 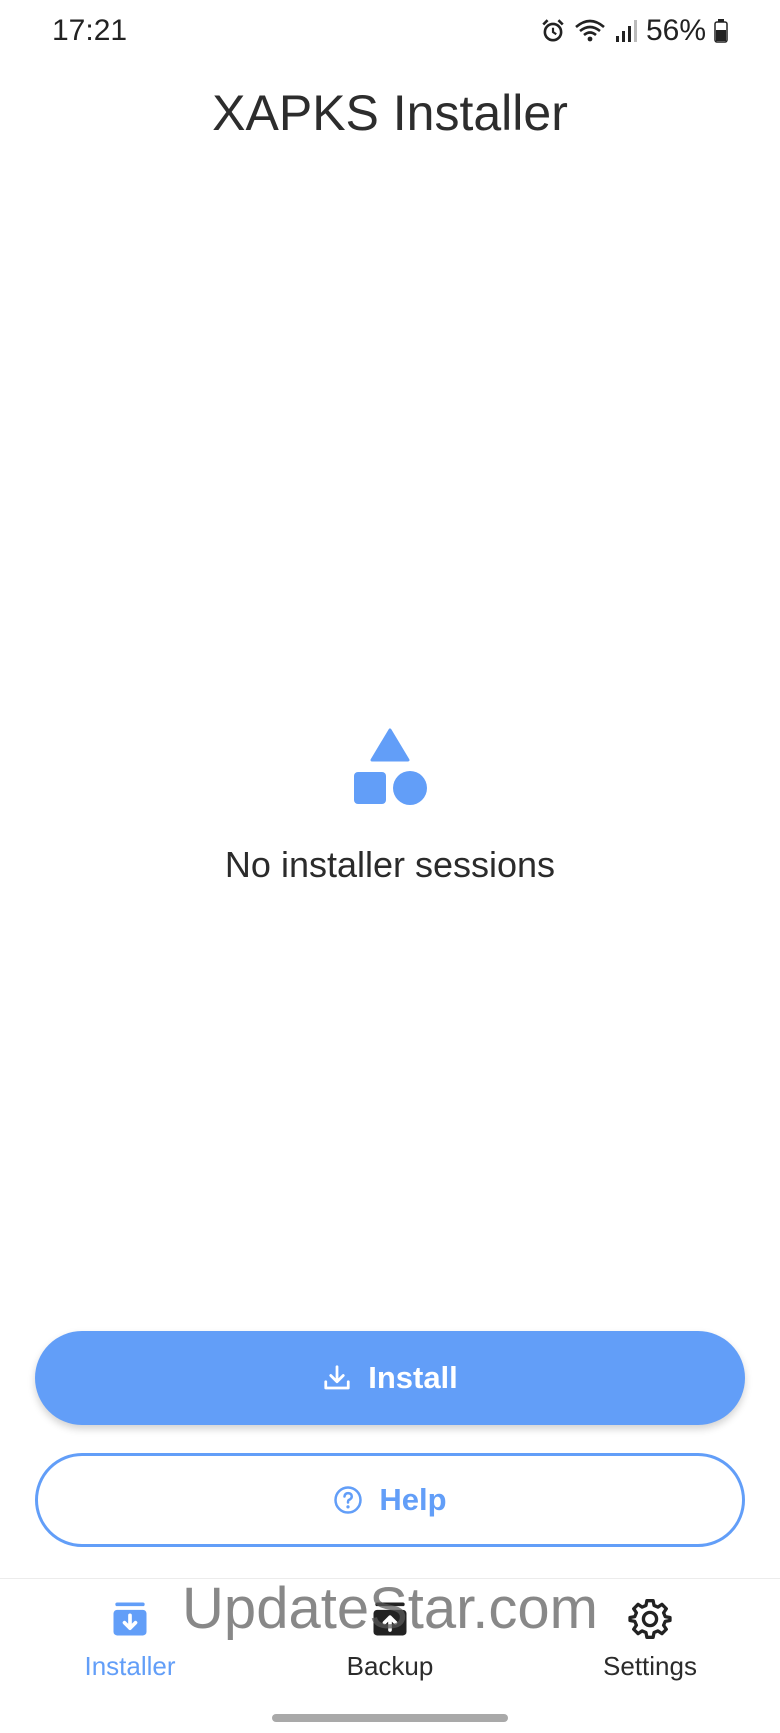 I want to click on wifi-icon, so click(x=590, y=31).